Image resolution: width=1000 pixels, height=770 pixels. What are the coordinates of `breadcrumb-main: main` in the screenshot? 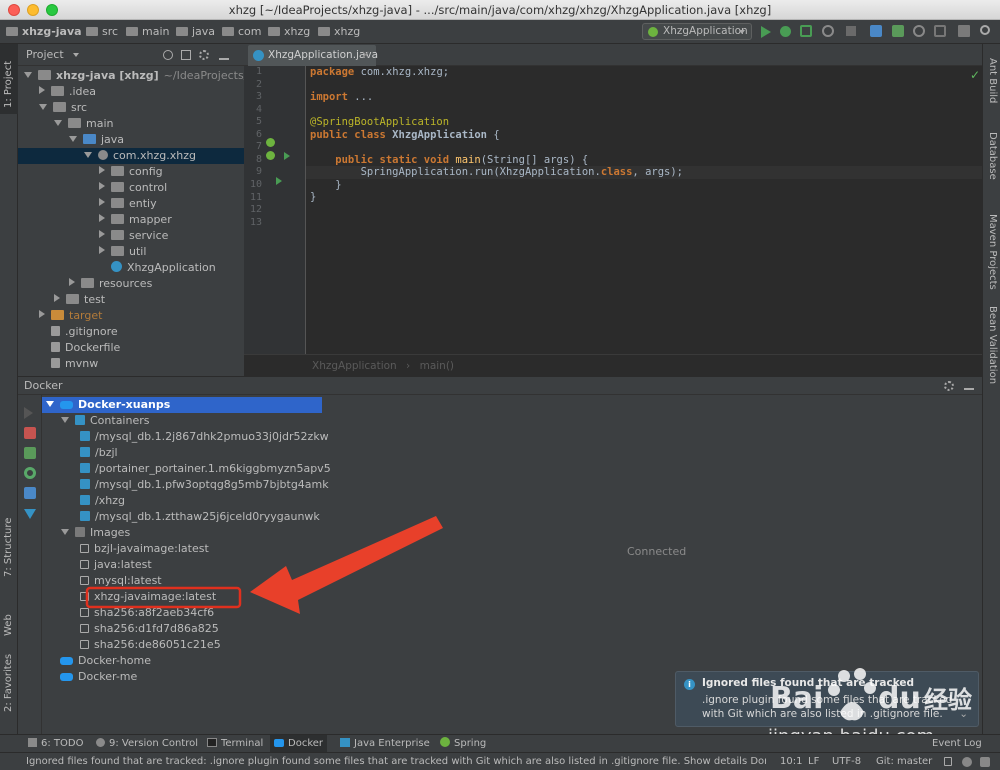 It's located at (147, 32).